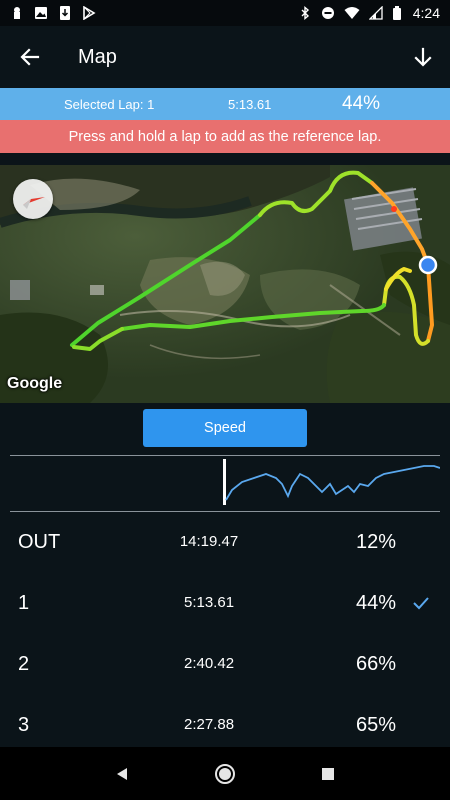 This screenshot has width=450, height=800. I want to click on triangle-back-icon, so click(121, 773).